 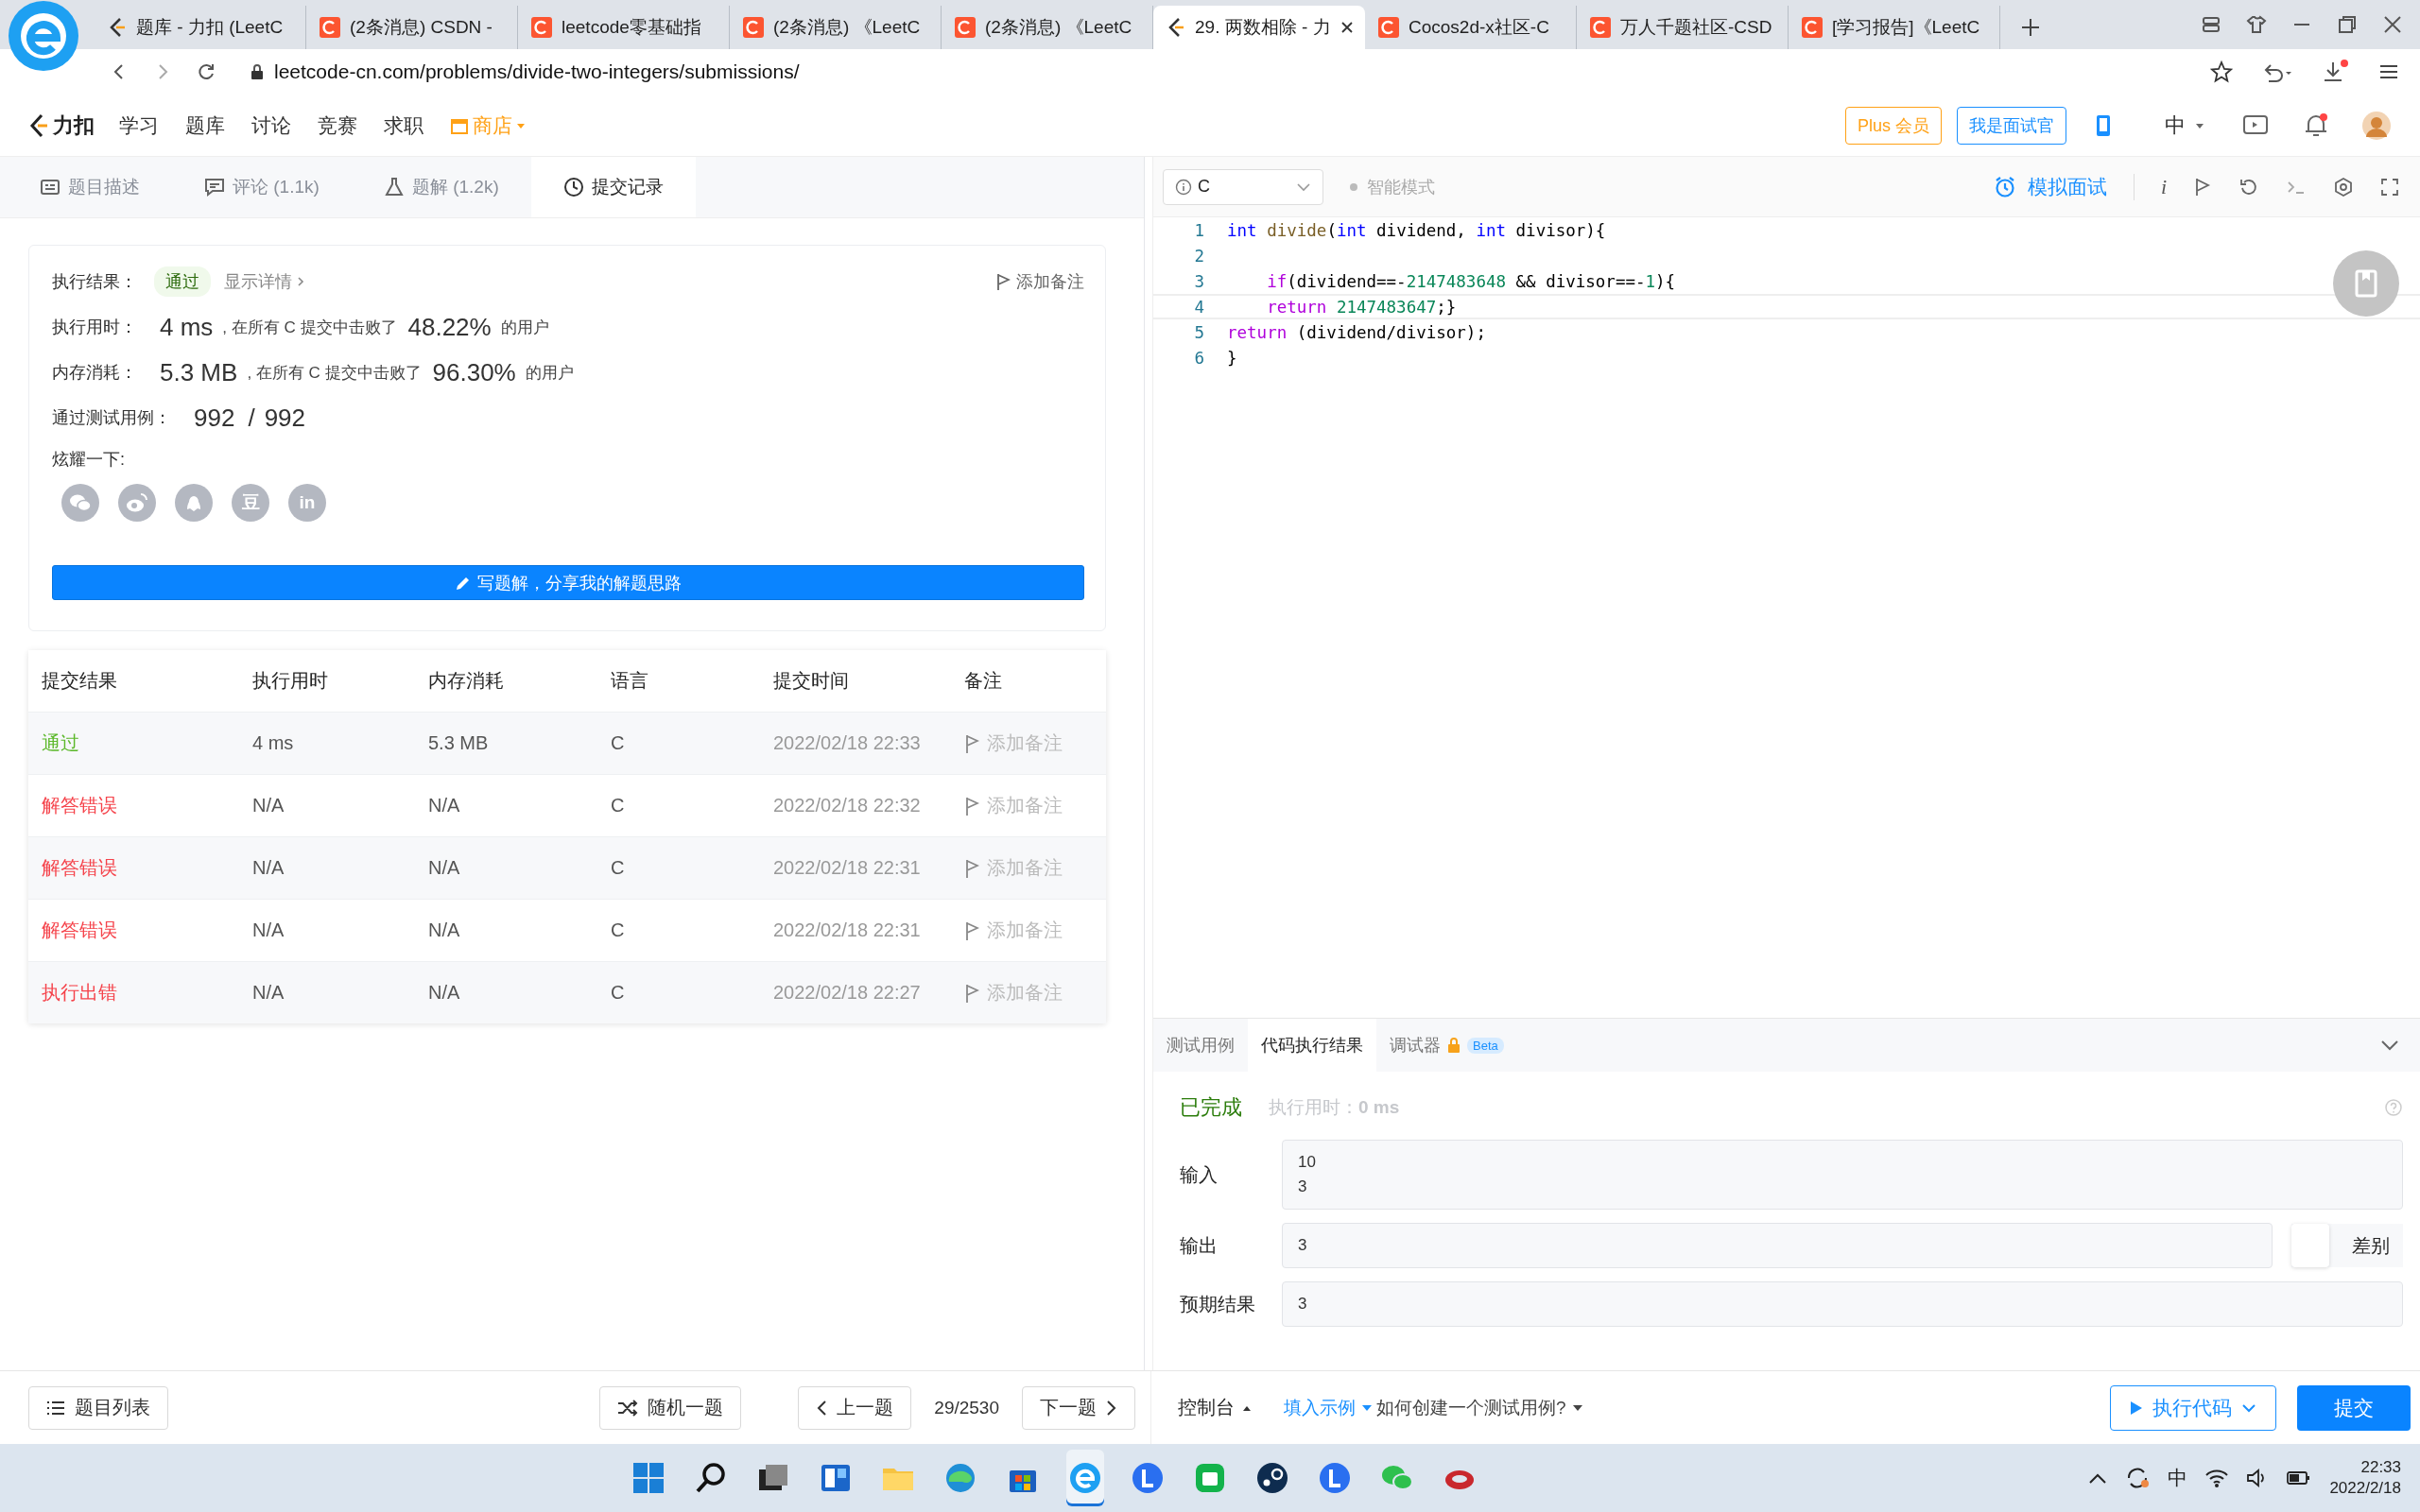 What do you see at coordinates (822, 1408) in the screenshot?
I see `chevron-left-icon` at bounding box center [822, 1408].